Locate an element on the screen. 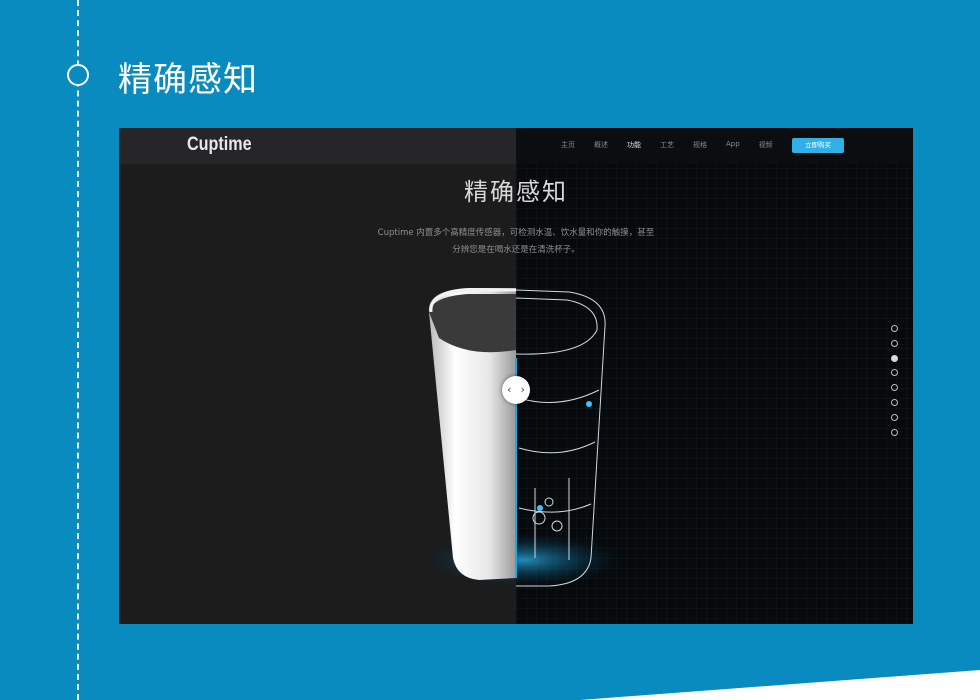 The image size is (980, 700). section-title: 精确感知 is located at coordinates (188, 80).